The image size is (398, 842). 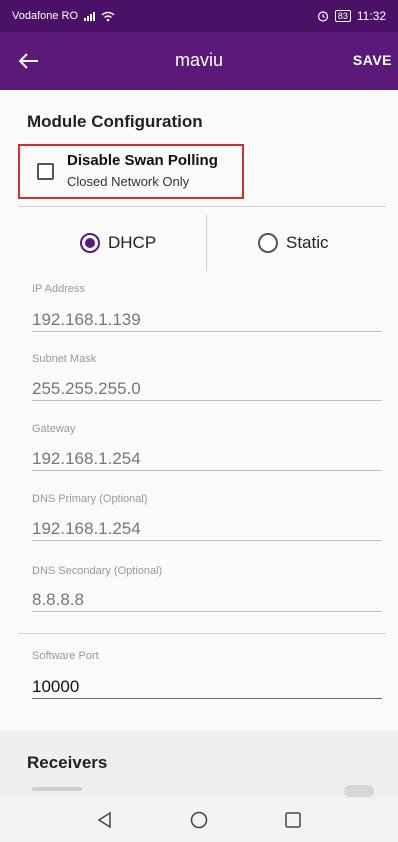 I want to click on radio-static-indicator, so click(x=268, y=243).